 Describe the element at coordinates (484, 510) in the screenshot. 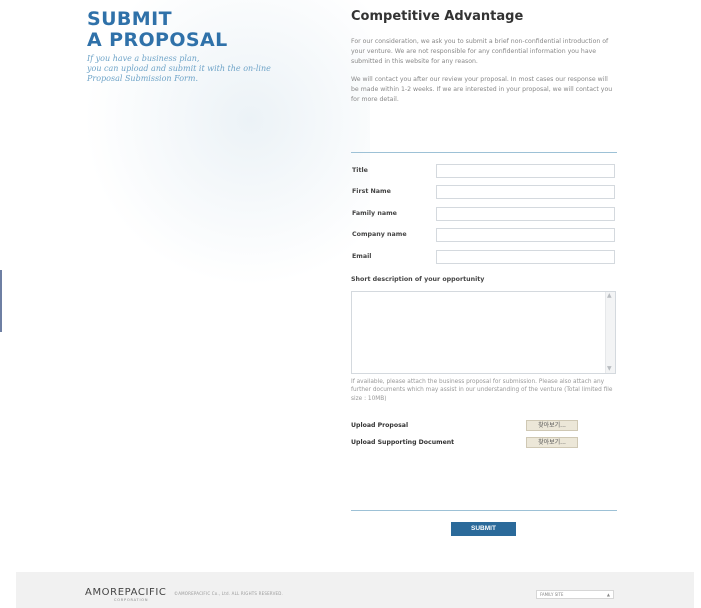

I see `form-bottom-divider` at that location.